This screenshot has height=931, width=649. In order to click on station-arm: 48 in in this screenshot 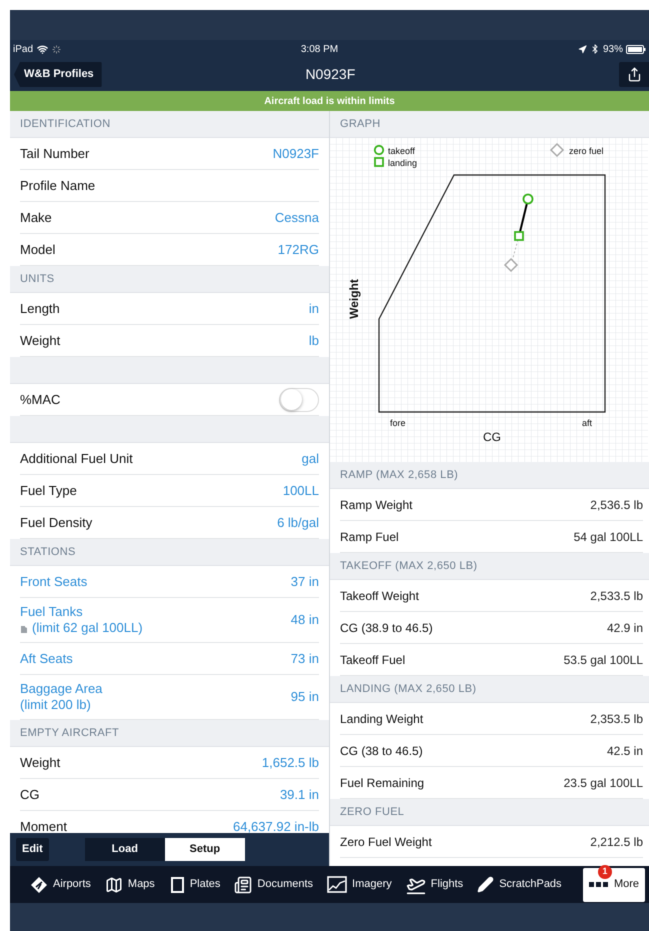, I will do `click(304, 620)`.